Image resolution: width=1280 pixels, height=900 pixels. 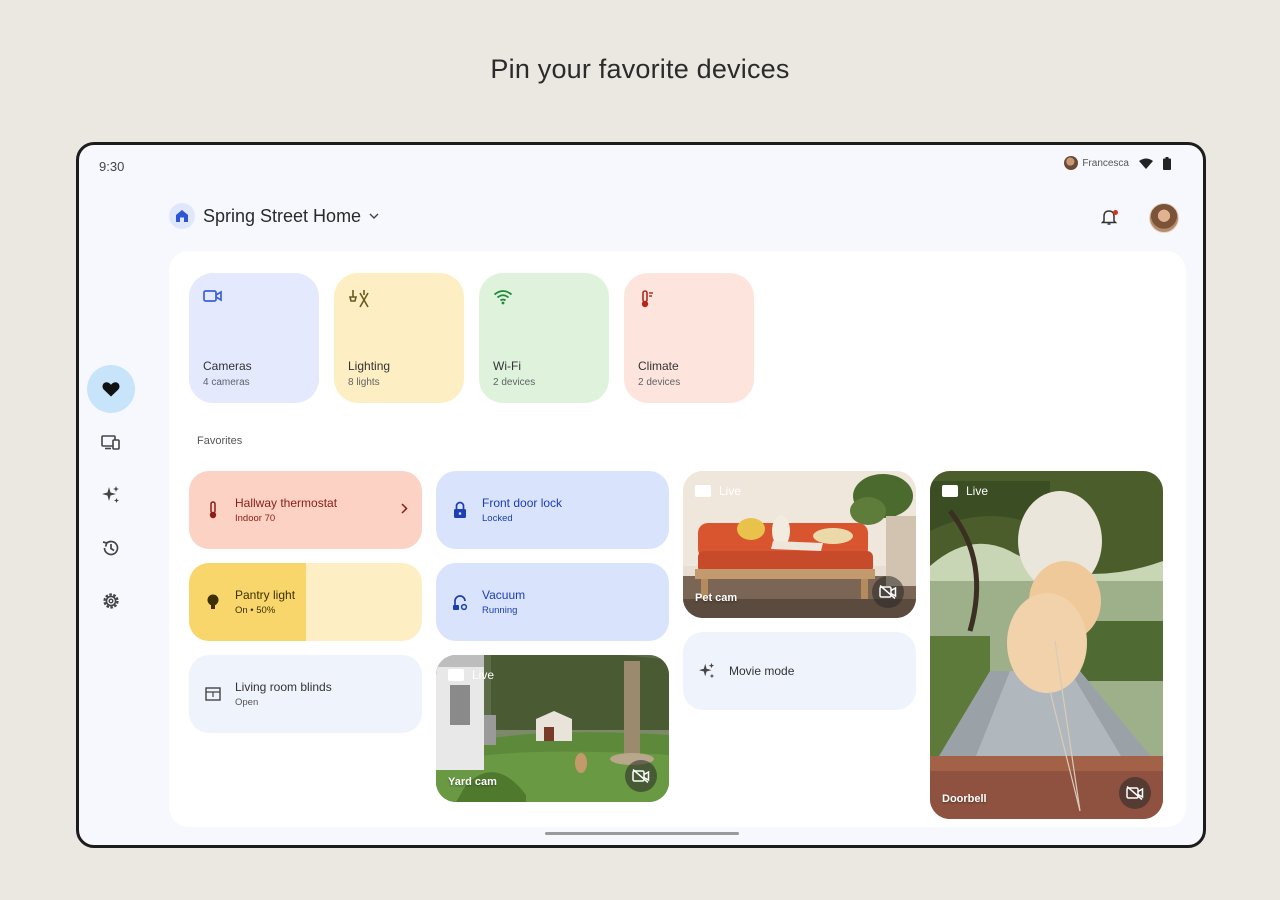 What do you see at coordinates (799, 544) in the screenshot?
I see `camera-pet-cam: Live Pet cam` at bounding box center [799, 544].